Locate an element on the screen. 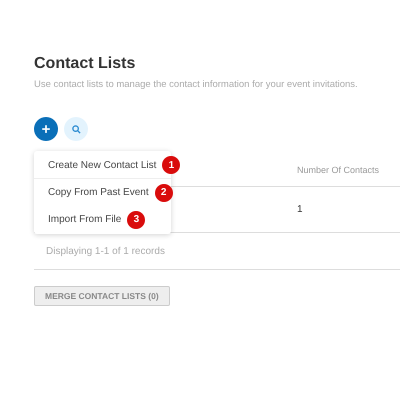 This screenshot has width=400, height=400. page-title: Contact Lists is located at coordinates (85, 64).